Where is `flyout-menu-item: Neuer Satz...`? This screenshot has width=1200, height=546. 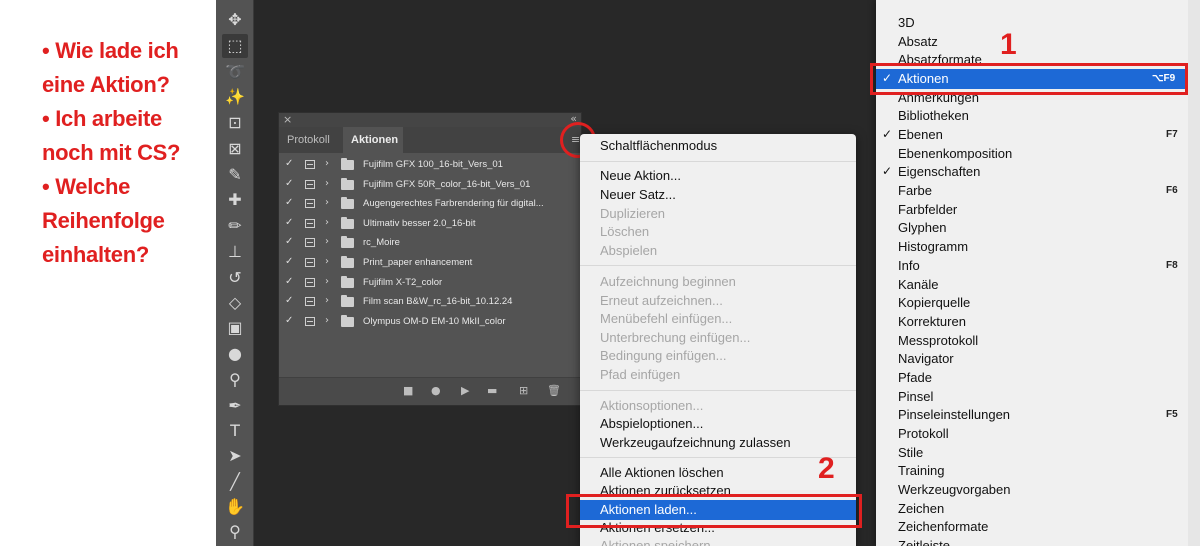
flyout-menu-item: Neuer Satz... is located at coordinates (638, 194).